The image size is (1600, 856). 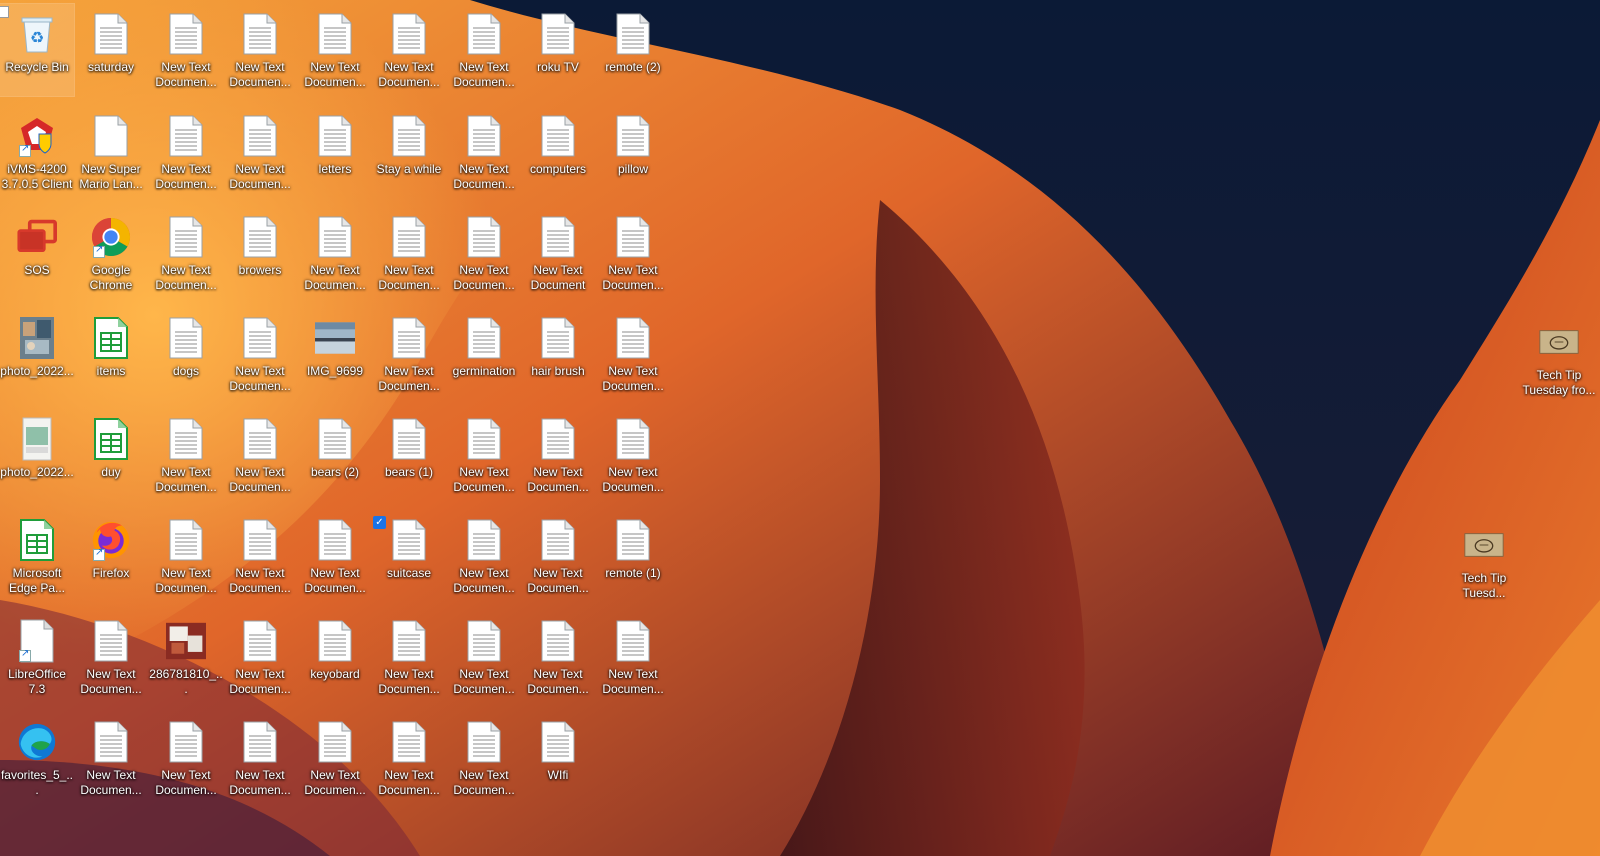 What do you see at coordinates (335, 354) in the screenshot?
I see `desktop-icon: IMG_9699` at bounding box center [335, 354].